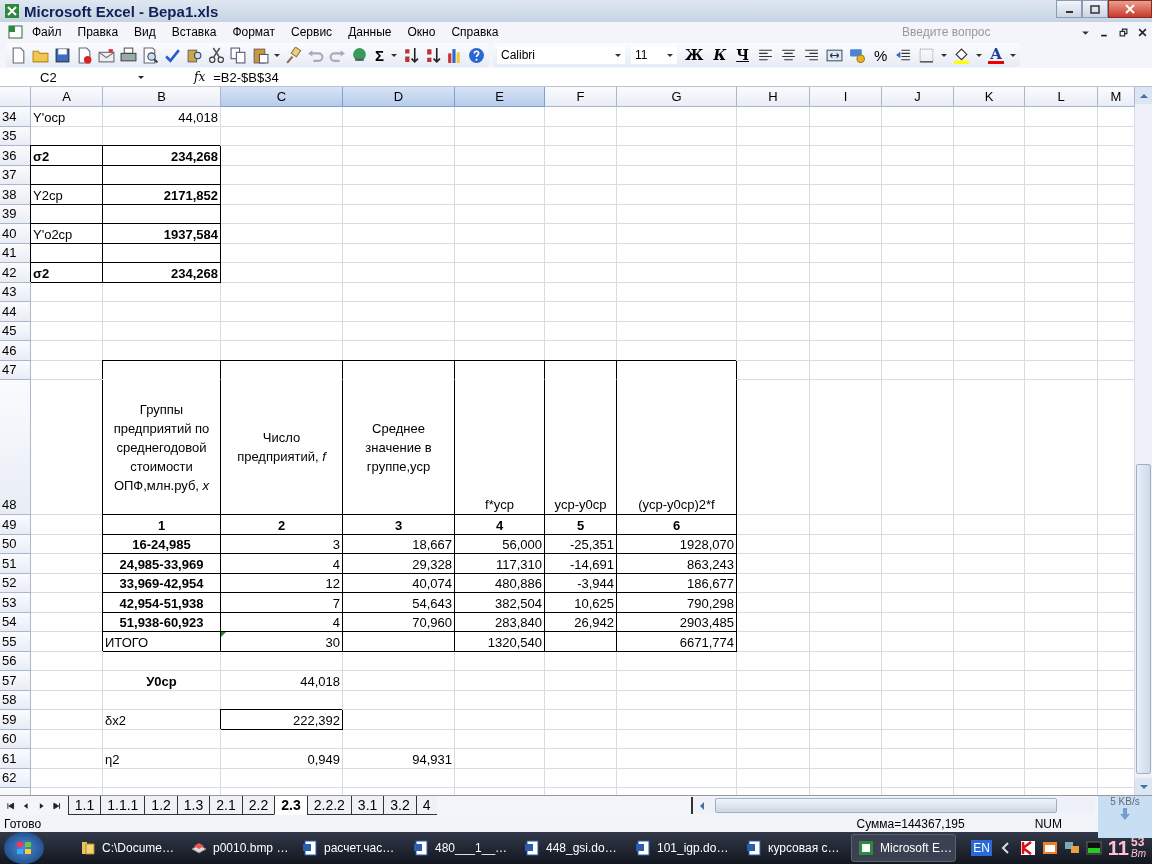  What do you see at coordinates (379, 55) in the screenshot?
I see `autosum-button: Σ` at bounding box center [379, 55].